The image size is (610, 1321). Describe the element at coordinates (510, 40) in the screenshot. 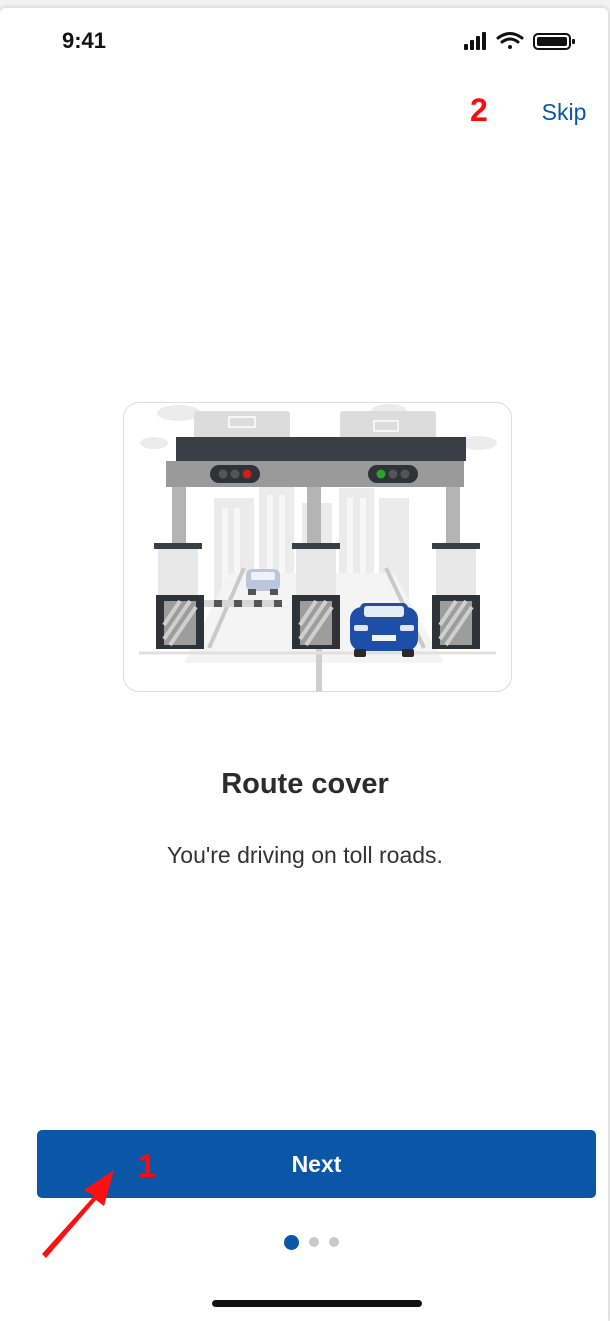

I see `wifi-icon` at that location.